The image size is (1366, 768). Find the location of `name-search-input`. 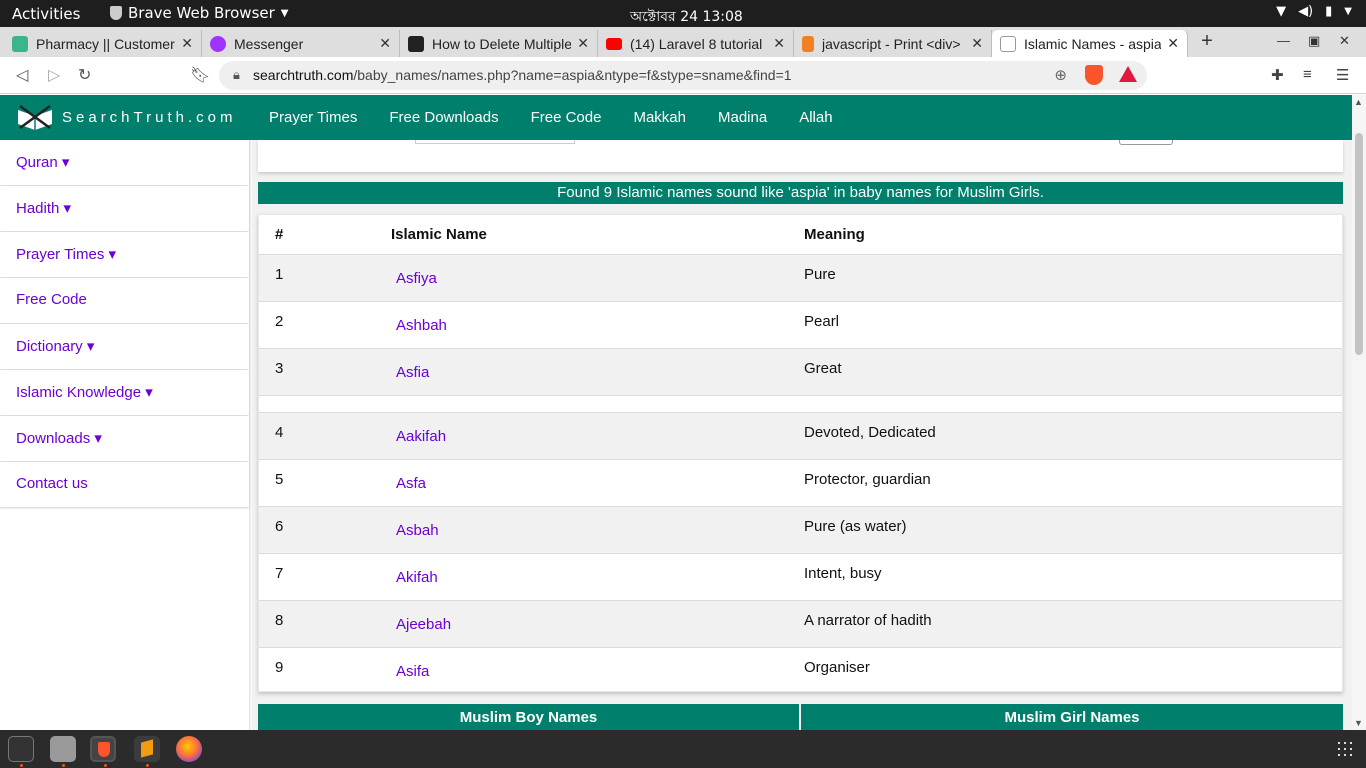

name-search-input is located at coordinates (495, 142).